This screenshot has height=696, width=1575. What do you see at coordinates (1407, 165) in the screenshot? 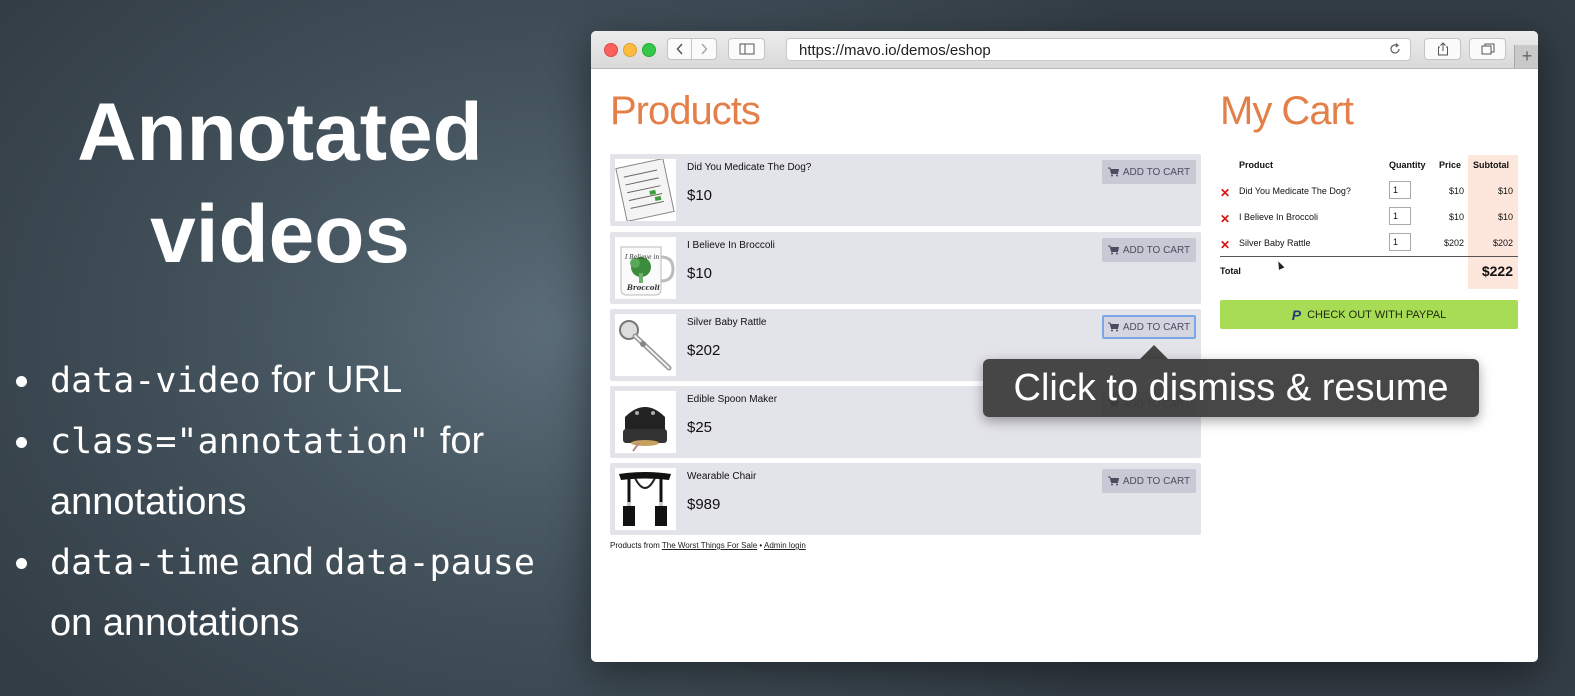
I see `col-header-quantity: Quantity` at bounding box center [1407, 165].